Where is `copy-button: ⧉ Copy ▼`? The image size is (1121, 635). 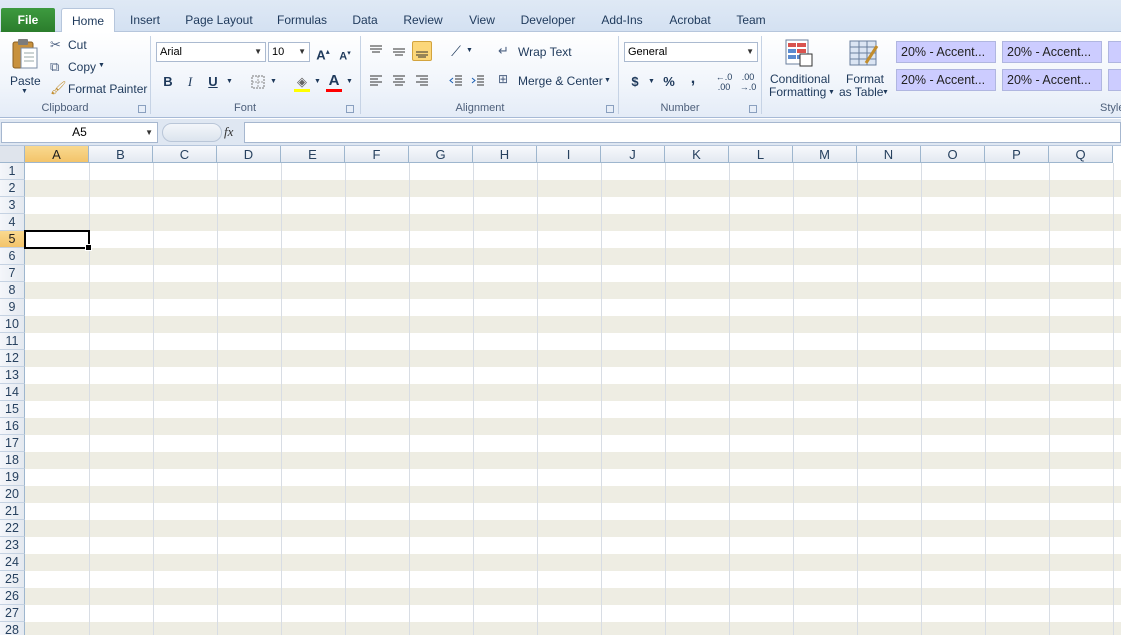 copy-button: ⧉ Copy ▼ is located at coordinates (80, 68).